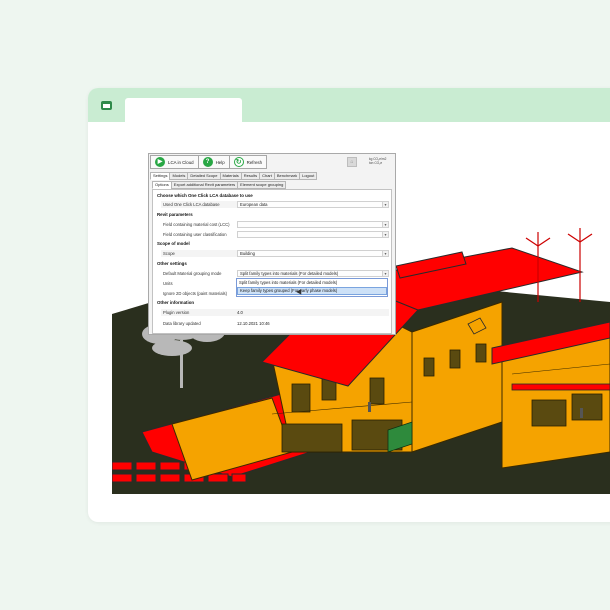  I want to click on help-label: Help, so click(220, 162).